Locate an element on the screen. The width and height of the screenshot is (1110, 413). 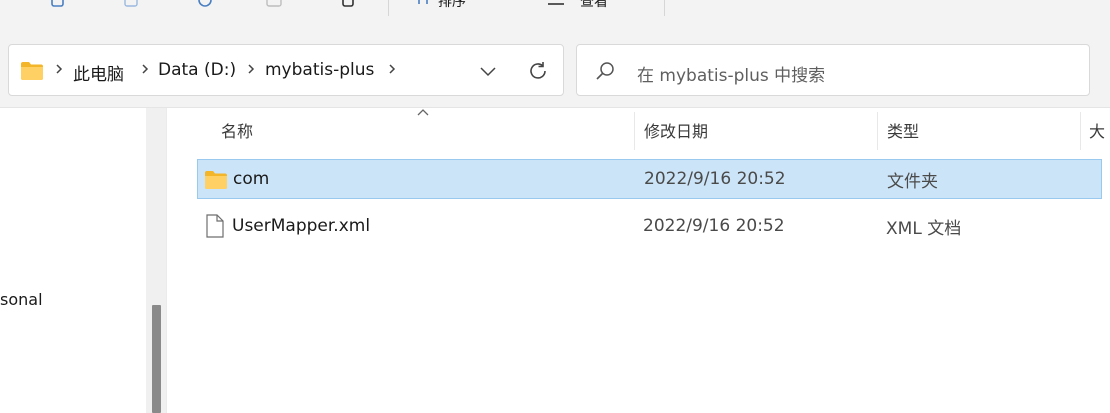
file-type: 文件夹 is located at coordinates (912, 181).